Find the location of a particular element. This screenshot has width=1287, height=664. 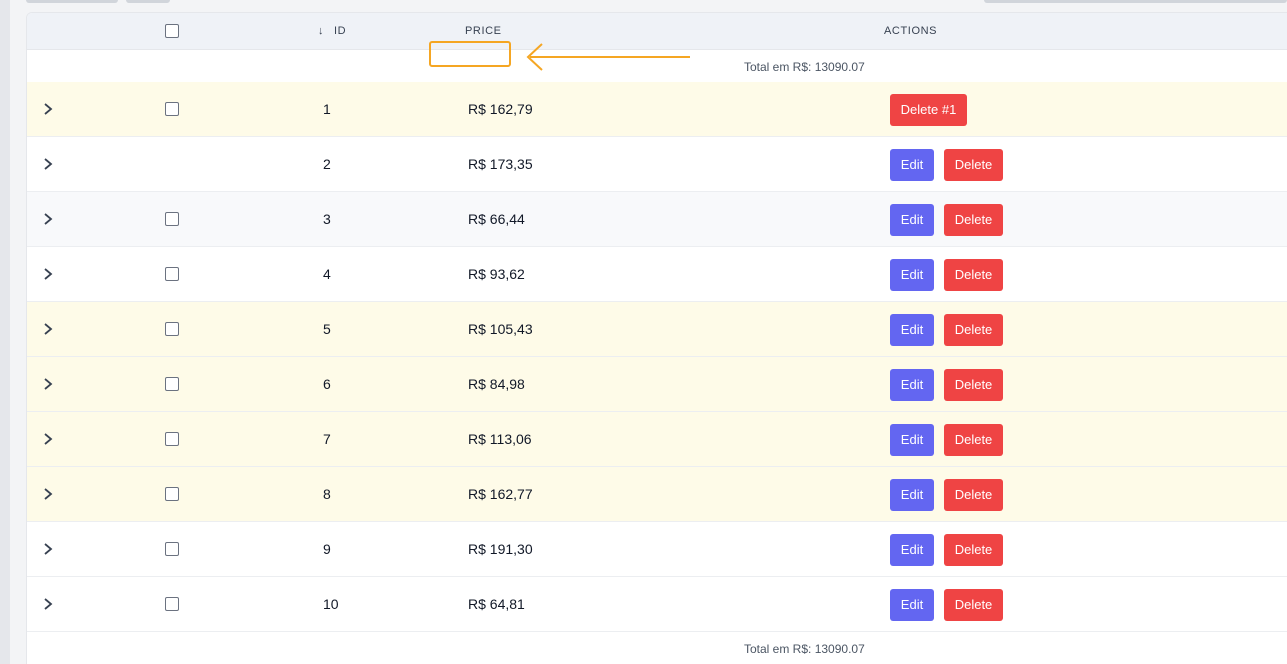

cell-price: R$ 191,30 is located at coordinates (500, 549).